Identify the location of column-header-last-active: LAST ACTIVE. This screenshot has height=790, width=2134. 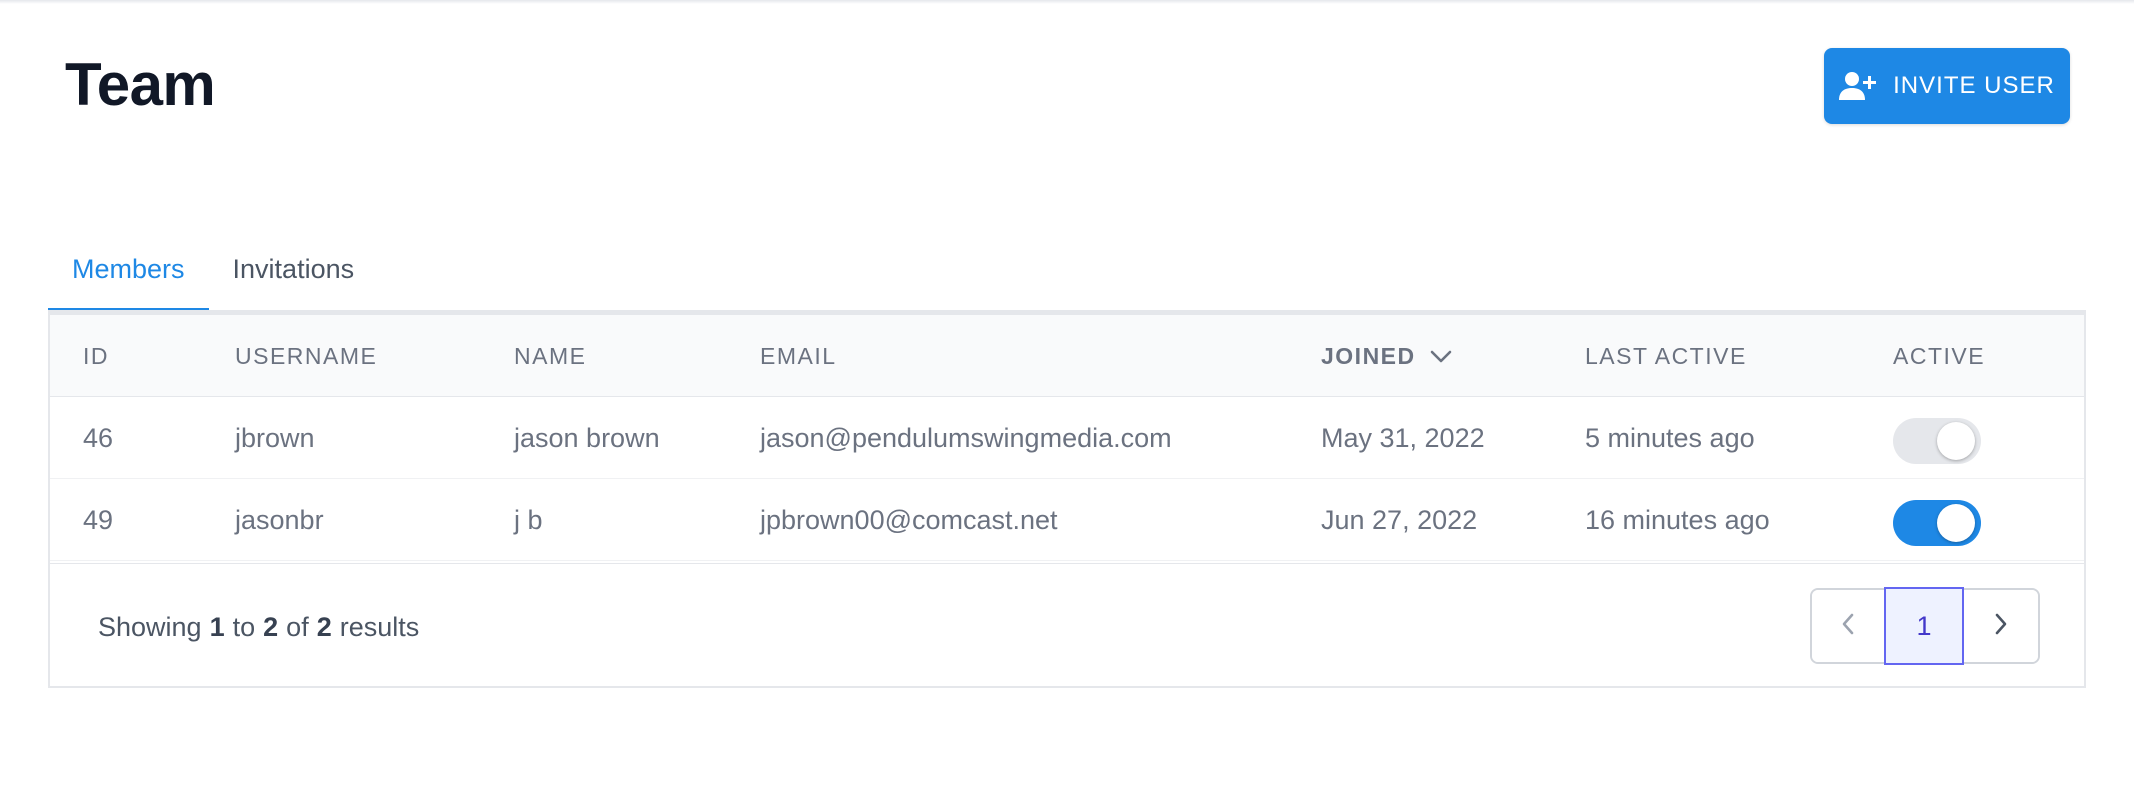
(1666, 356).